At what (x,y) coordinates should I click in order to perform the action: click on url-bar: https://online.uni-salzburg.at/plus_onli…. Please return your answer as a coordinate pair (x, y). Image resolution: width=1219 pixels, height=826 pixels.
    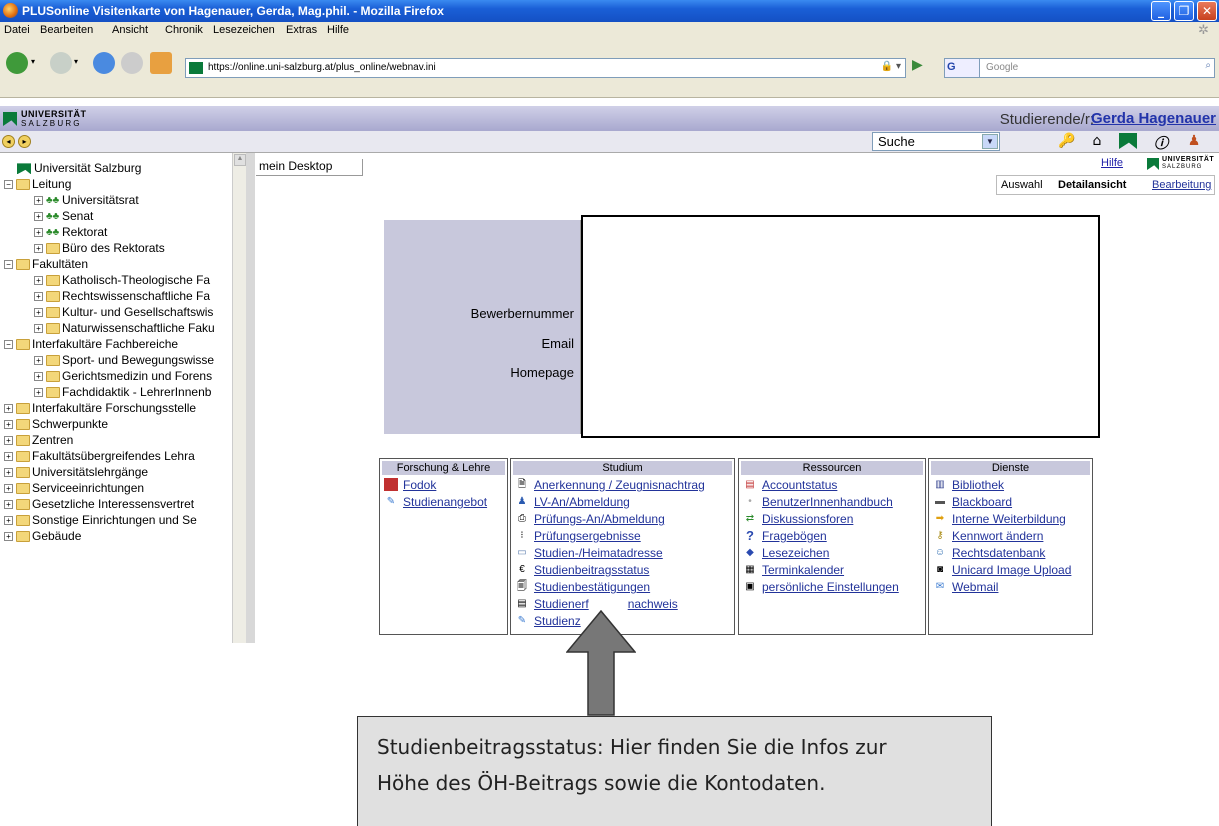
    Looking at the image, I should click on (545, 68).